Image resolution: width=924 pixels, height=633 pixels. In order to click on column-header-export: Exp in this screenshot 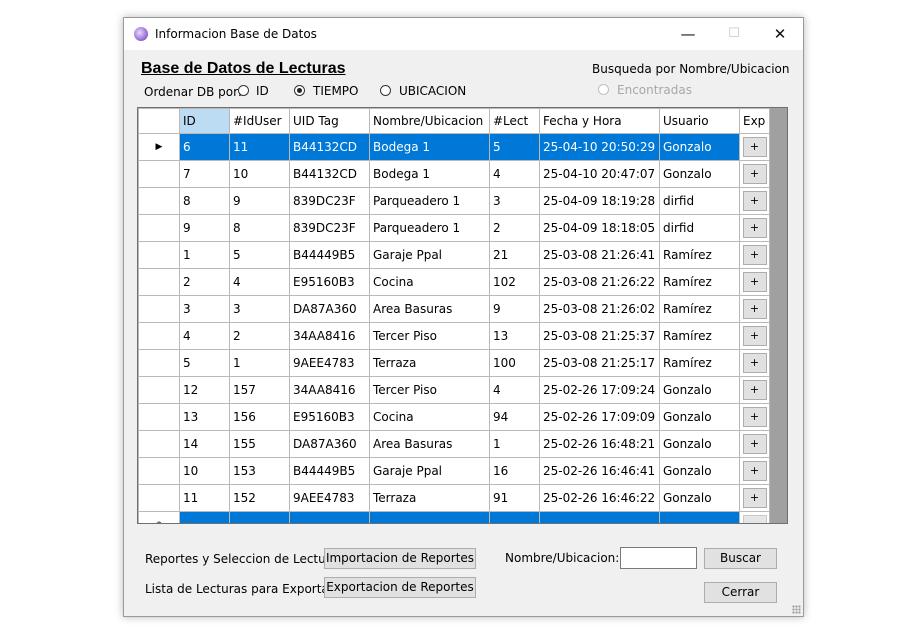, I will do `click(754, 121)`.